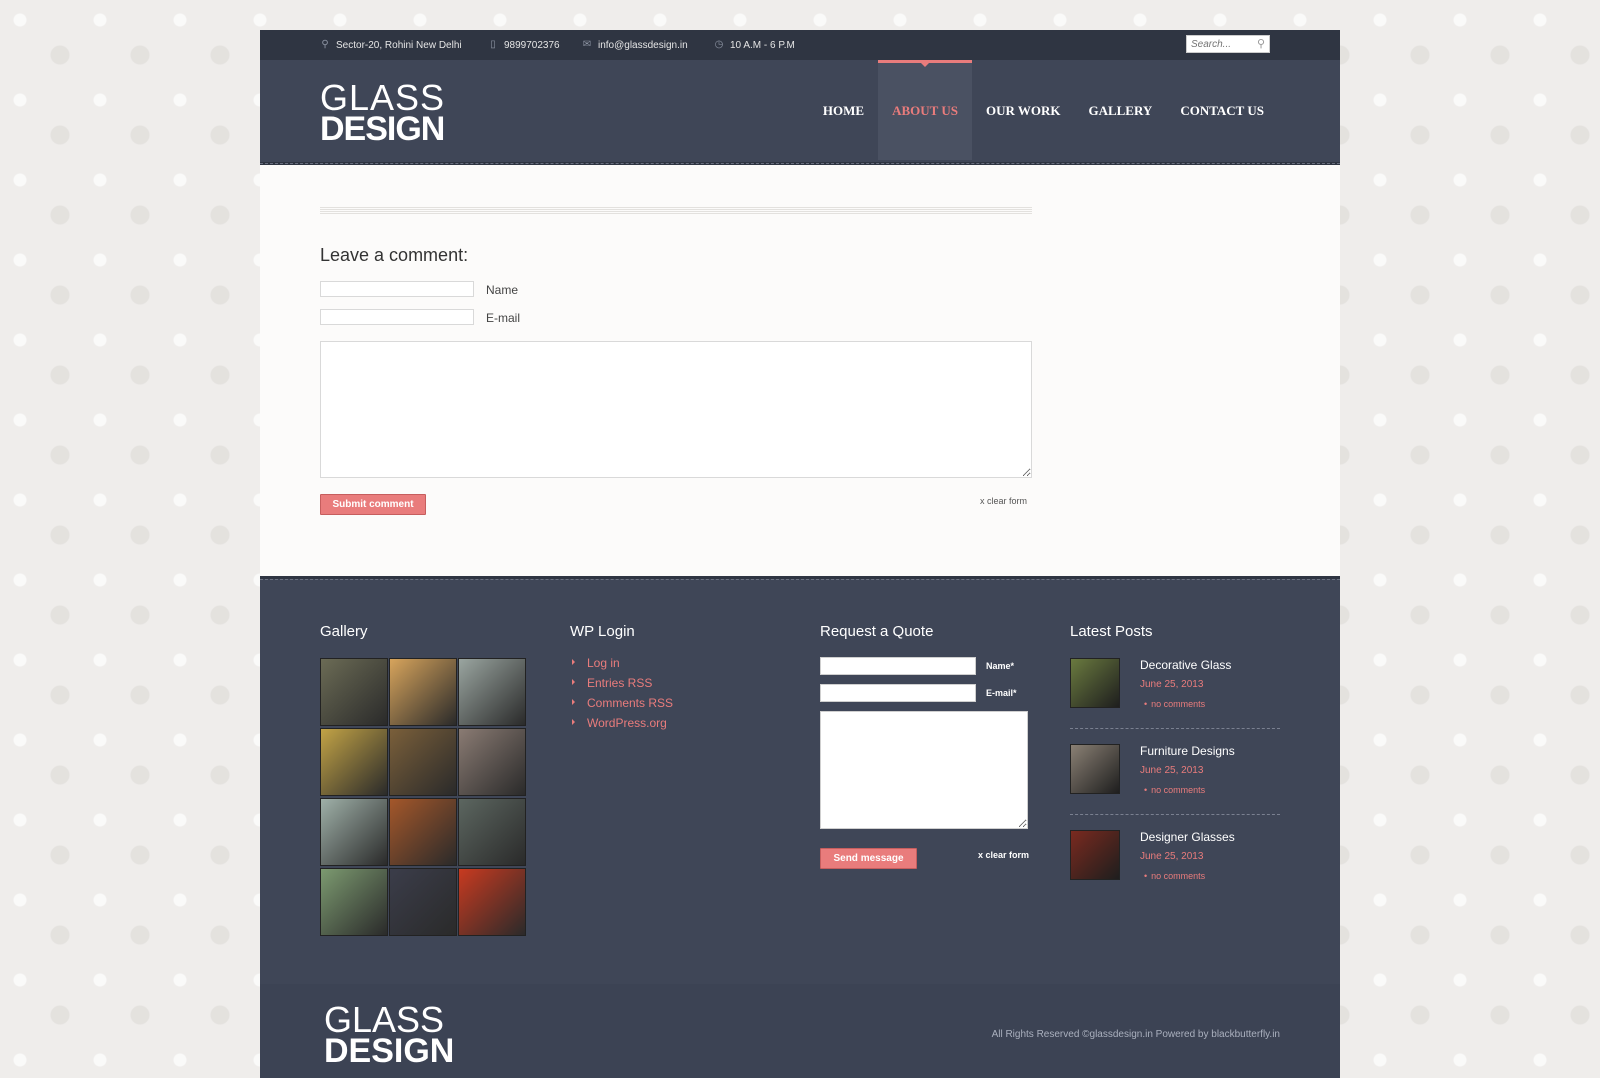  Describe the element at coordinates (532, 45) in the screenshot. I see `phone-text: 9899702376` at that location.